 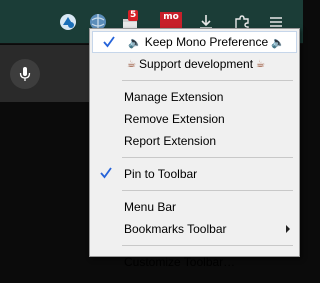 I want to click on menu-item-remove-extension: Remove Extension, so click(x=194, y=119).